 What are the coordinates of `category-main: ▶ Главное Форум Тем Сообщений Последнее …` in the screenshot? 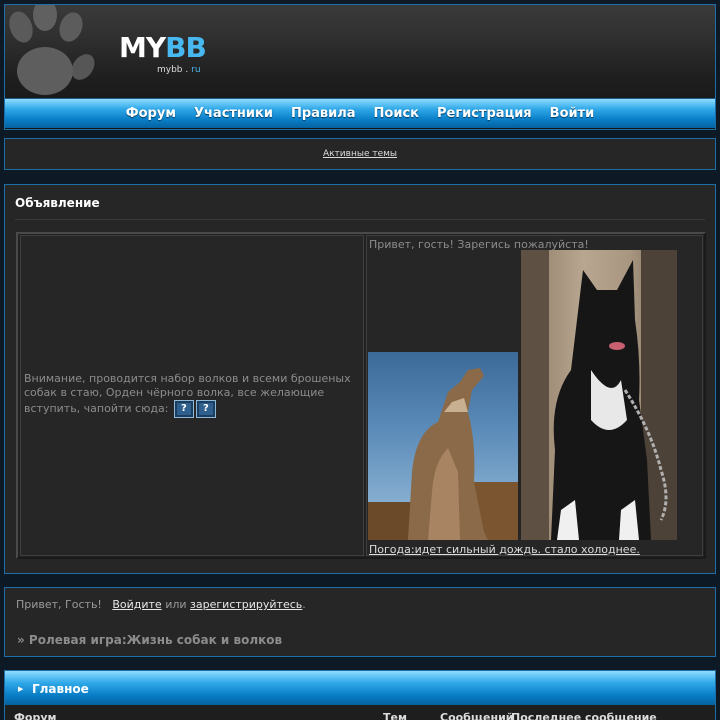 It's located at (360, 695).